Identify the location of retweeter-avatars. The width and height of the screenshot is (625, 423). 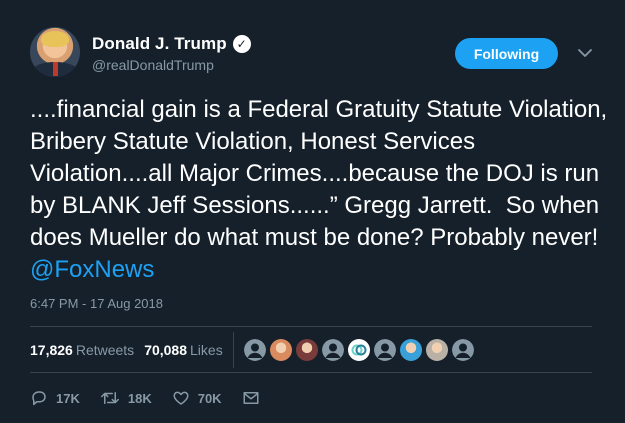
(360, 350).